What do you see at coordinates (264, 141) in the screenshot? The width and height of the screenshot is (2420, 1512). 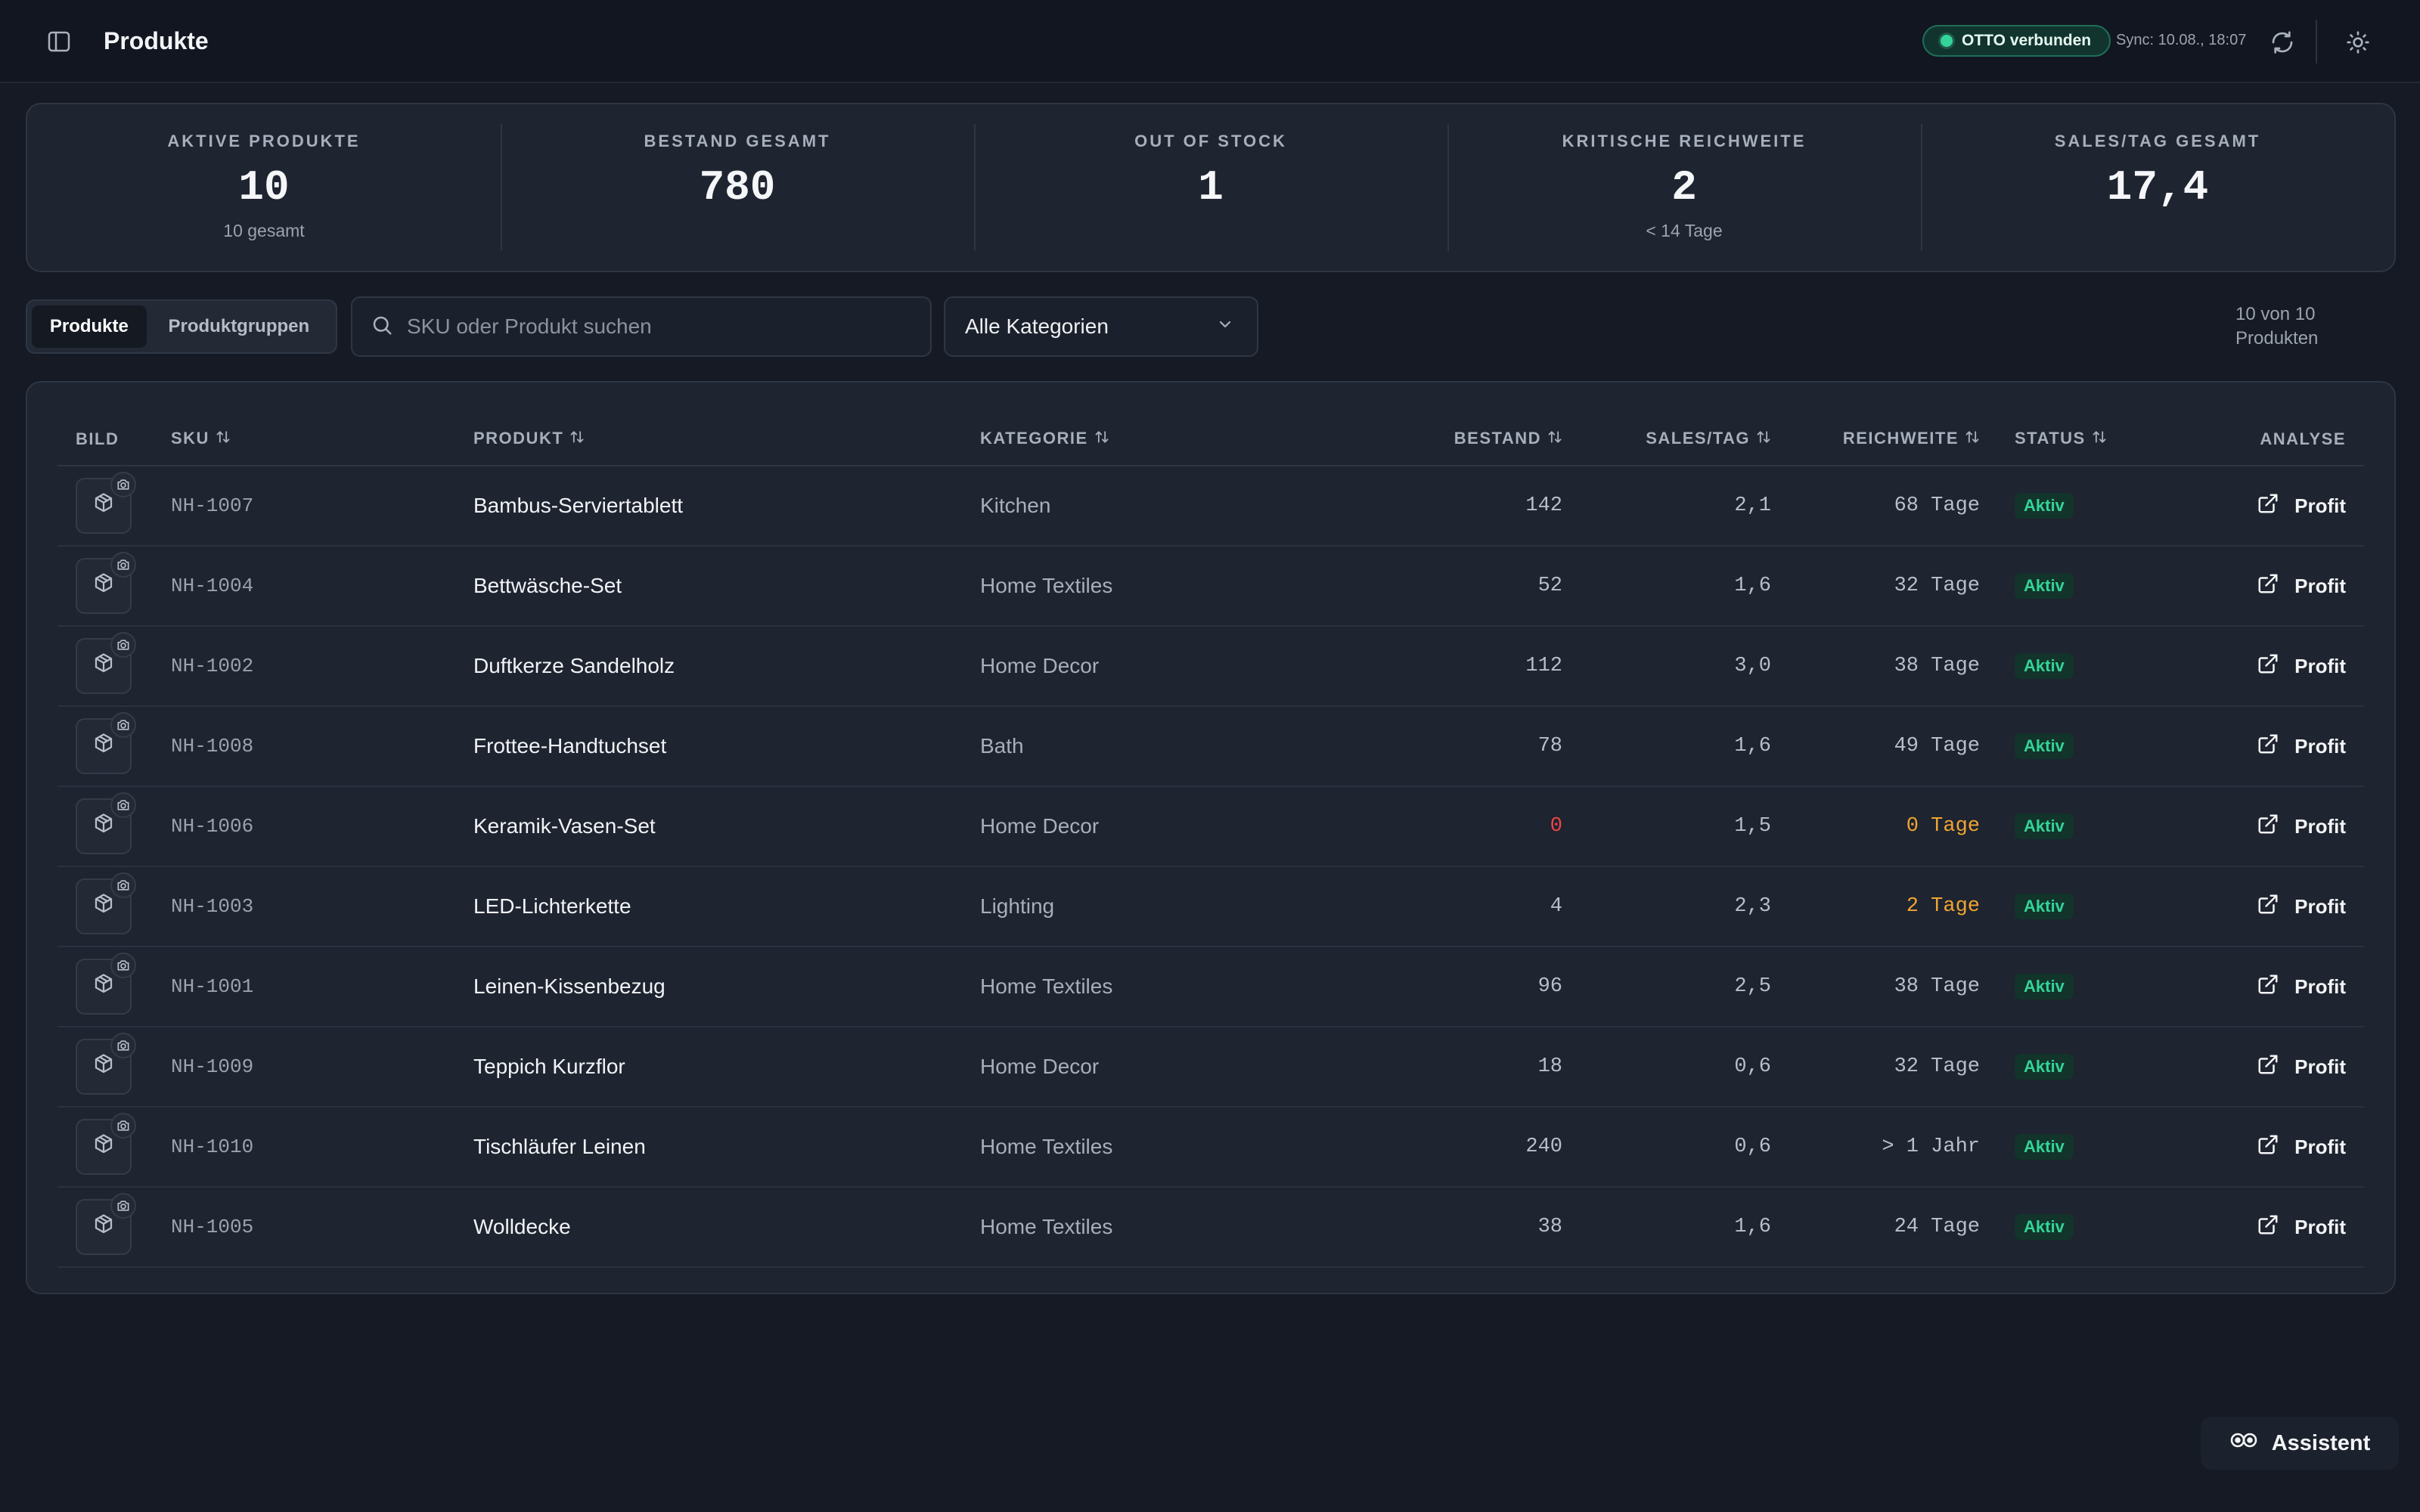 I see `kpi-label: AKTIVE PRODUKTE` at bounding box center [264, 141].